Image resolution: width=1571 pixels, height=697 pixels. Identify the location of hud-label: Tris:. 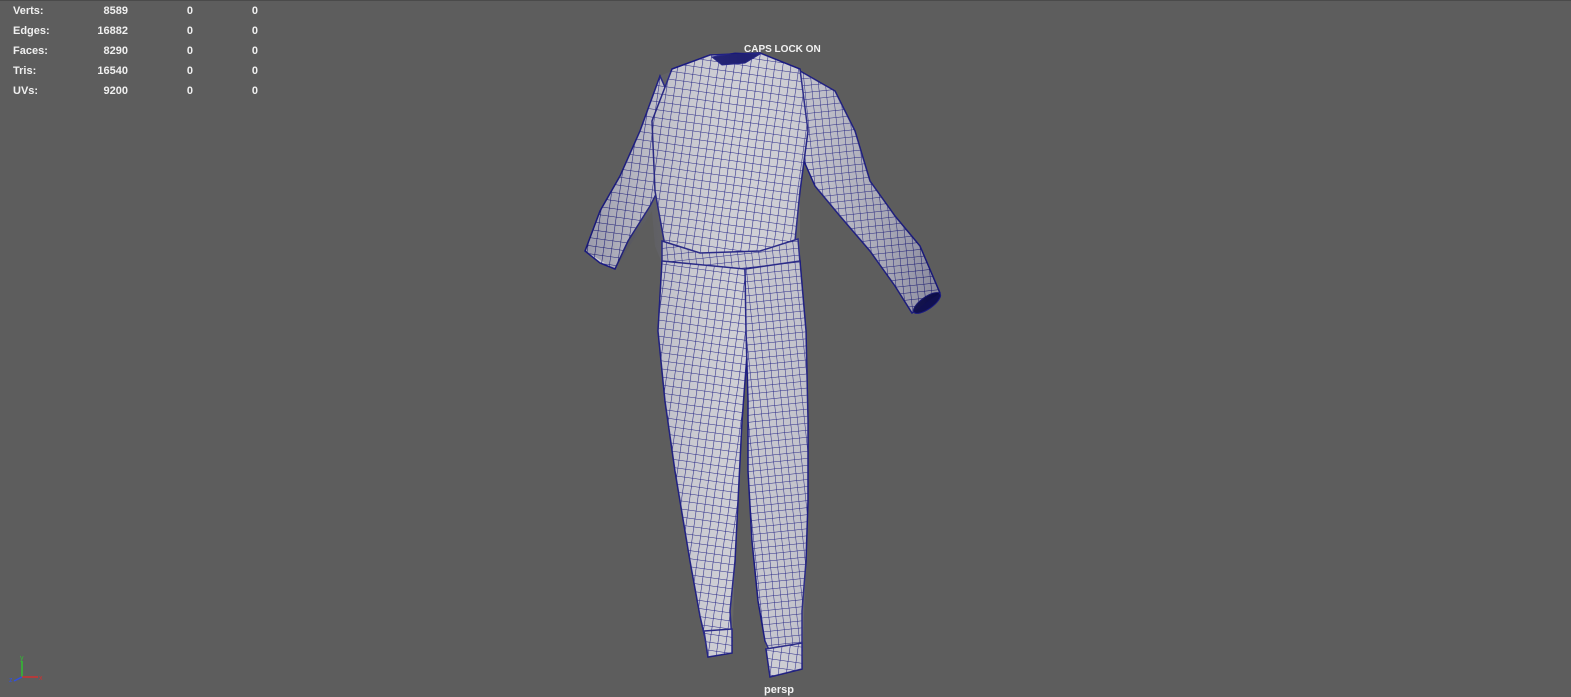
(25, 71).